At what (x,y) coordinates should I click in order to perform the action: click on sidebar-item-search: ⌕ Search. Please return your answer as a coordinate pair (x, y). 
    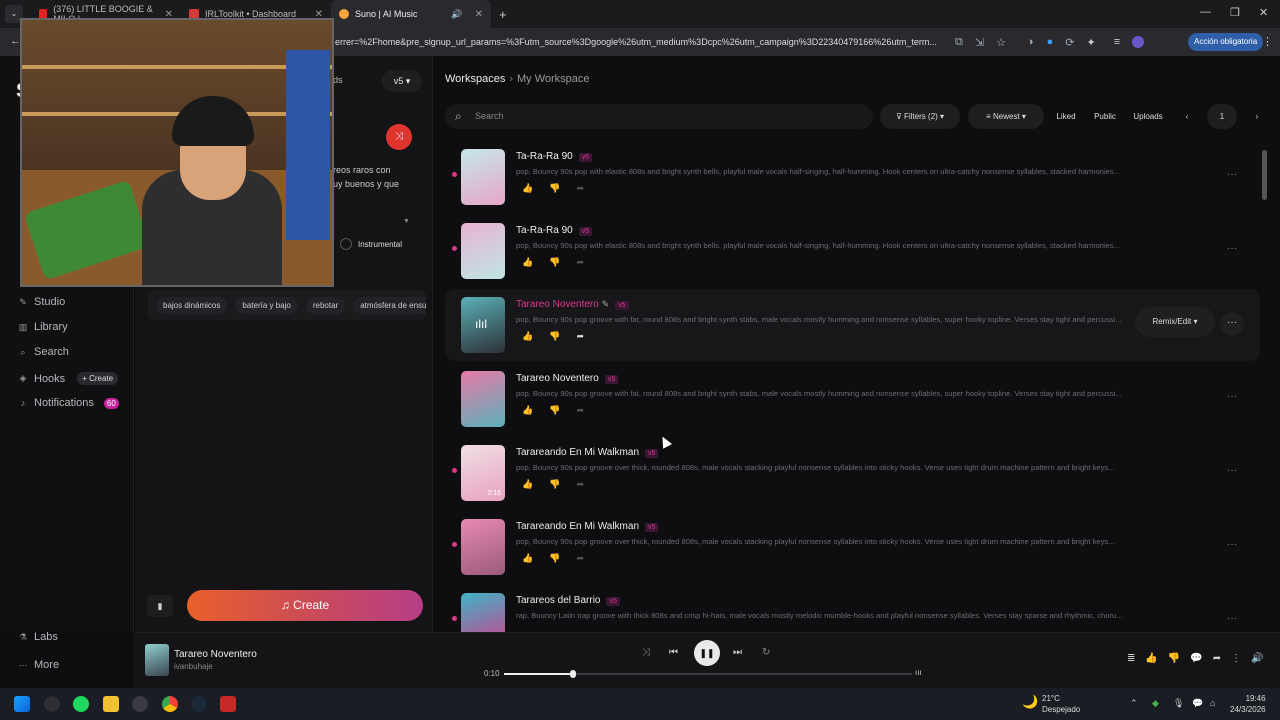
    Looking at the image, I should click on (43, 352).